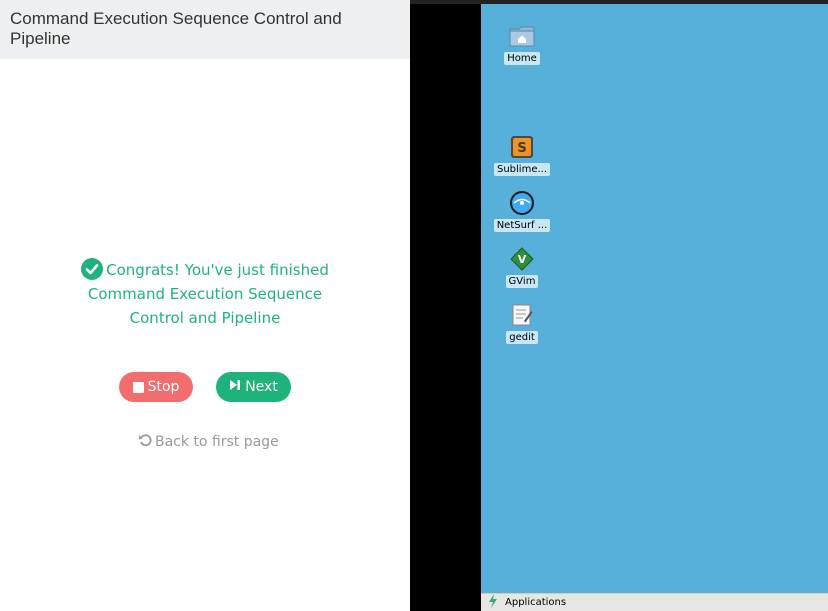 This screenshot has height=611, width=828. Describe the element at coordinates (163, 387) in the screenshot. I see `stop-button-label: Stop` at that location.